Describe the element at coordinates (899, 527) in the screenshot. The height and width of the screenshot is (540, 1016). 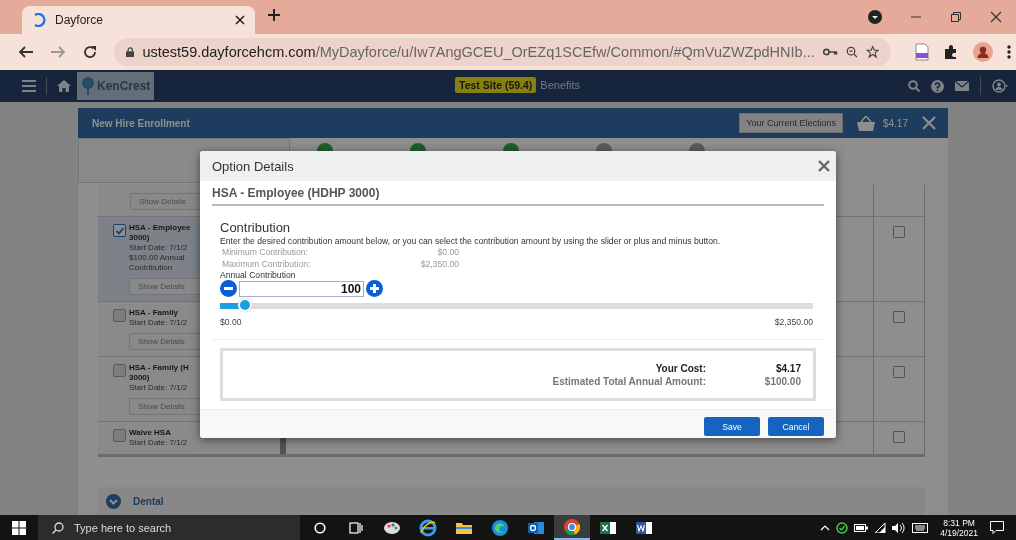
I see `volume-icon` at that location.